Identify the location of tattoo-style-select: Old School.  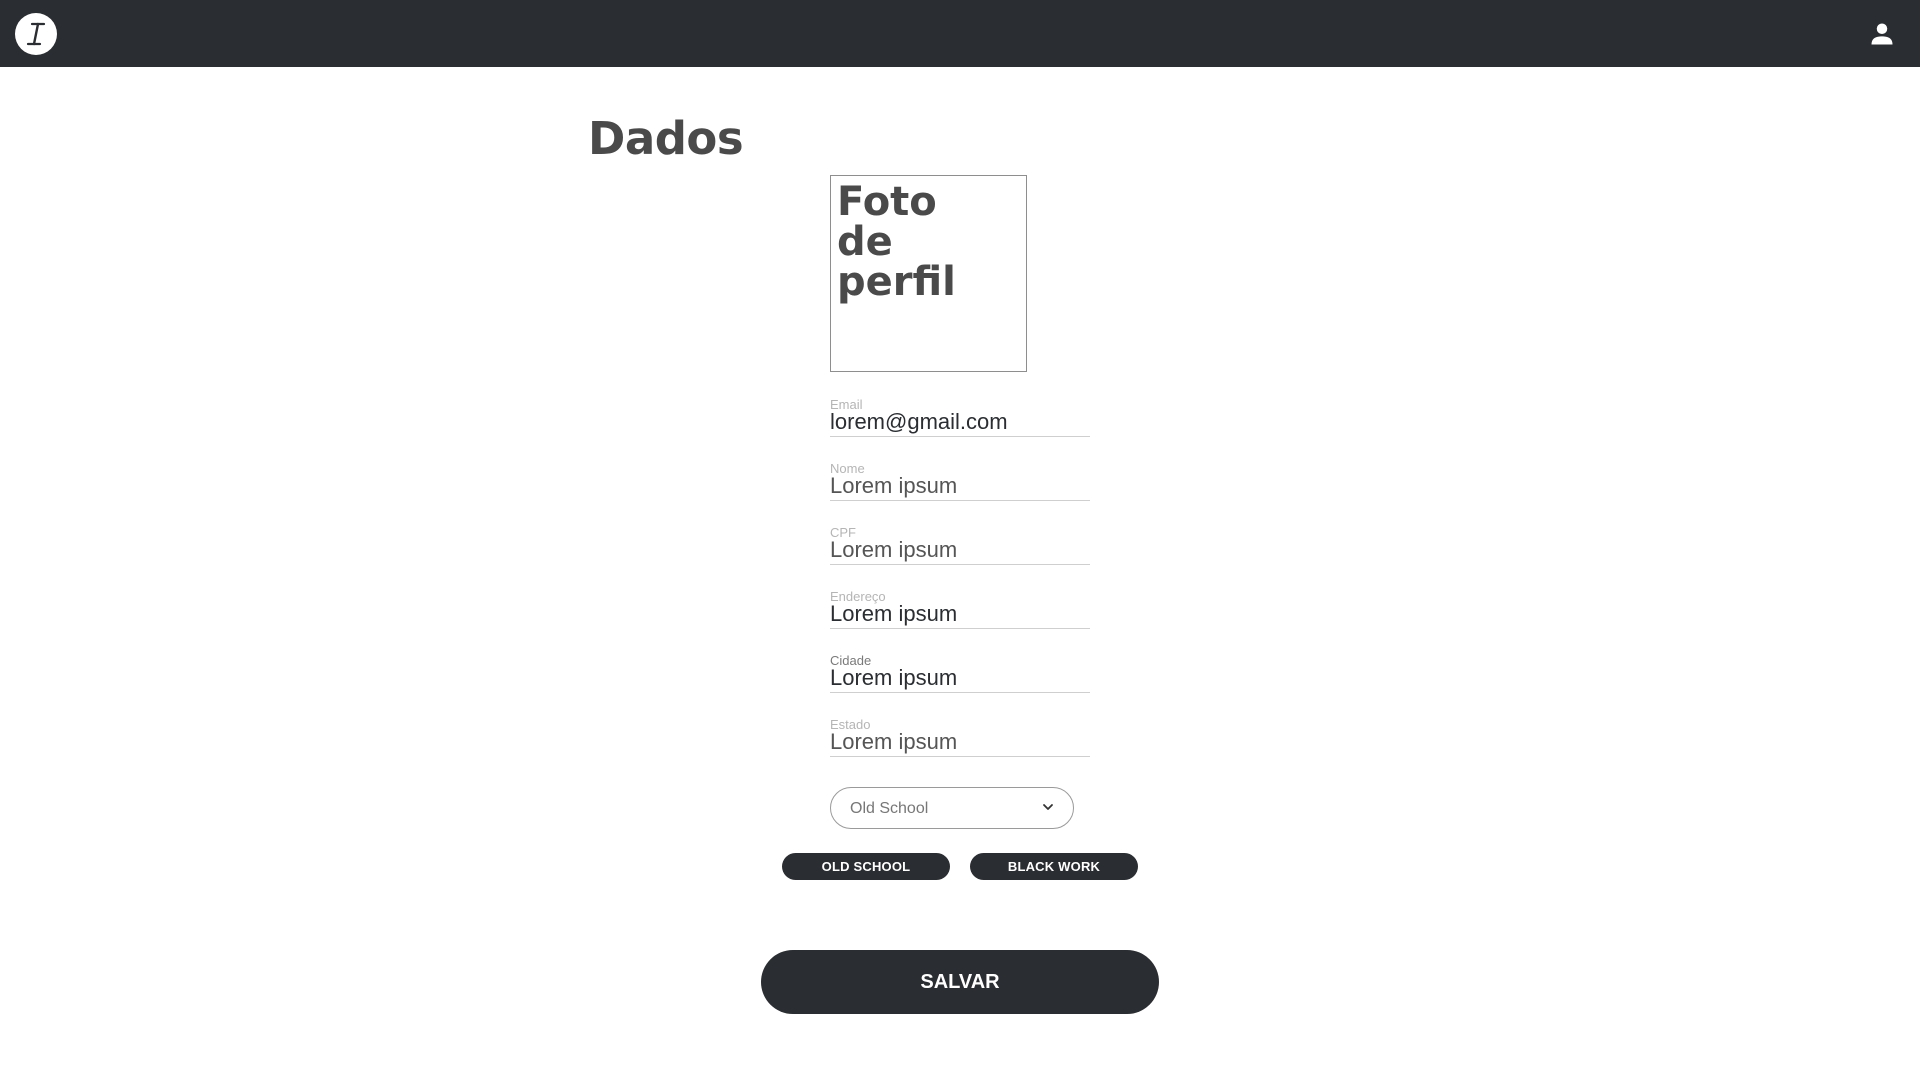
(952, 808).